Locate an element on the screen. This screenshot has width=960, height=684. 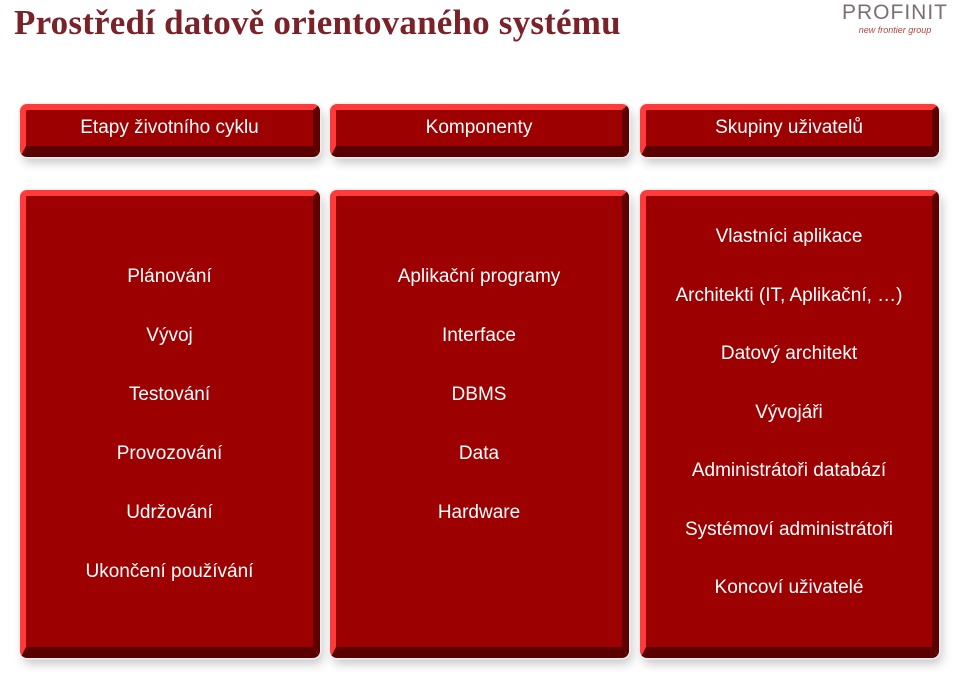
list-item: Testování is located at coordinates (169, 394).